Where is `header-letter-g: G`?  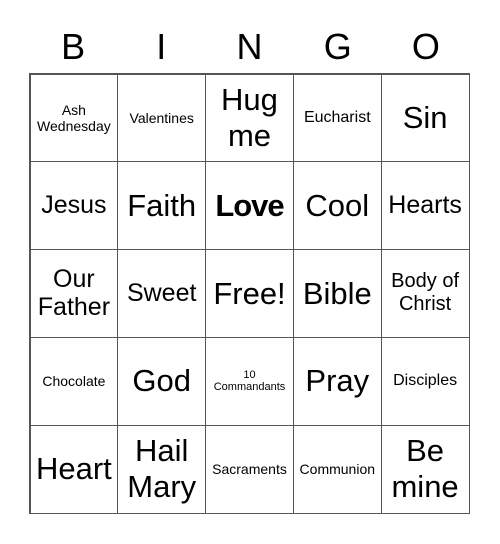
header-letter-g: G is located at coordinates (337, 46).